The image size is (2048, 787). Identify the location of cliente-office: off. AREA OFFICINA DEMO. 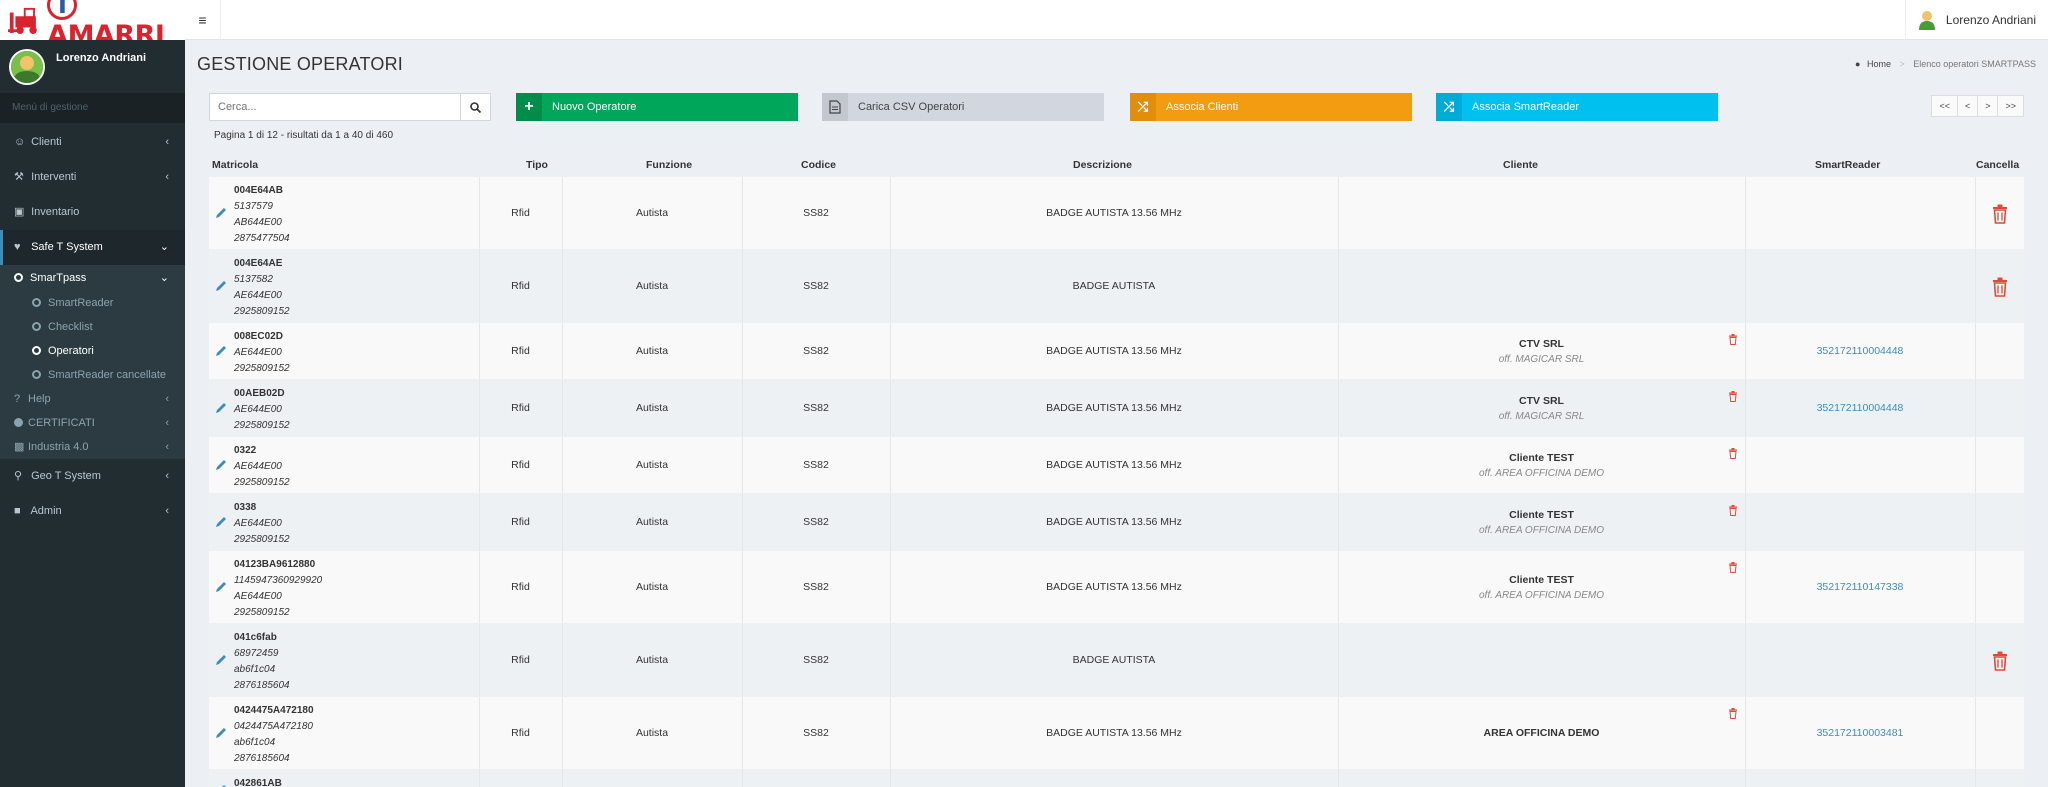
(1541, 473).